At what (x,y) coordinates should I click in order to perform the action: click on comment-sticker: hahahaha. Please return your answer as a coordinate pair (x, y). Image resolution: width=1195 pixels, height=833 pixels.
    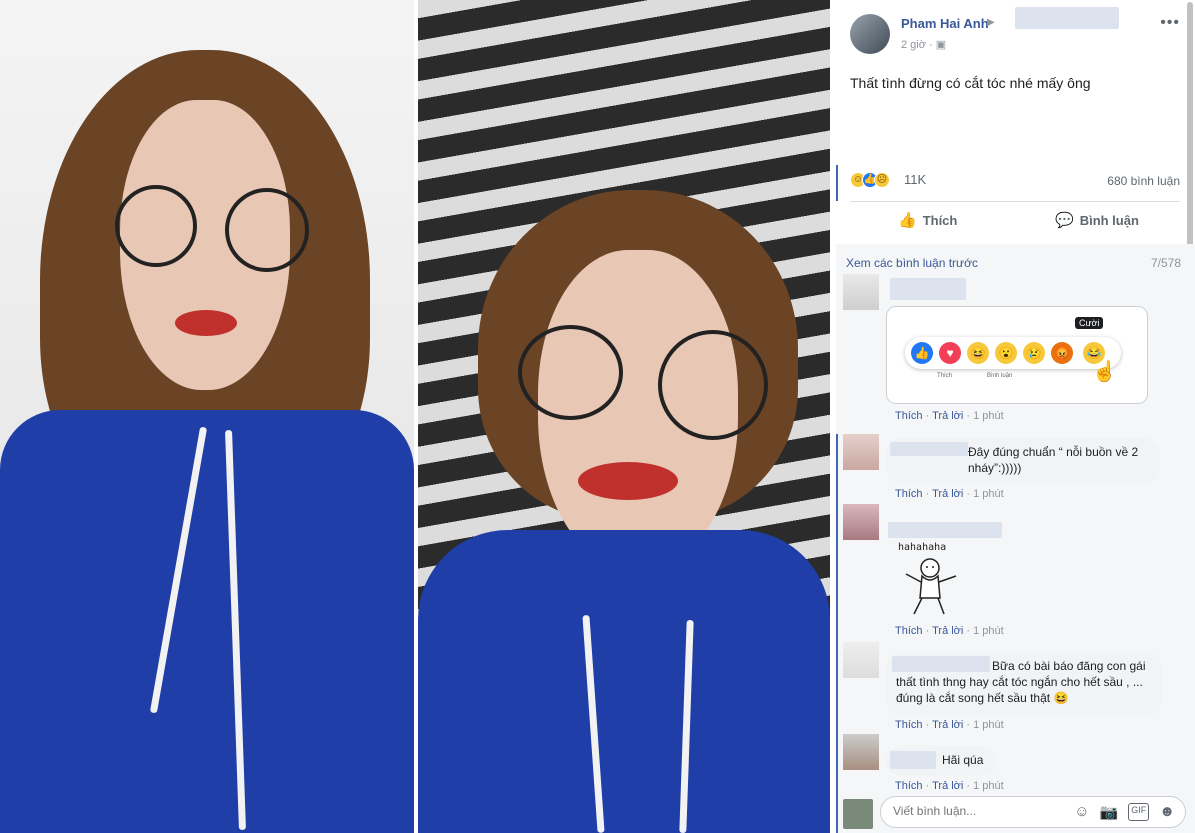
    Looking at the image, I should click on (932, 582).